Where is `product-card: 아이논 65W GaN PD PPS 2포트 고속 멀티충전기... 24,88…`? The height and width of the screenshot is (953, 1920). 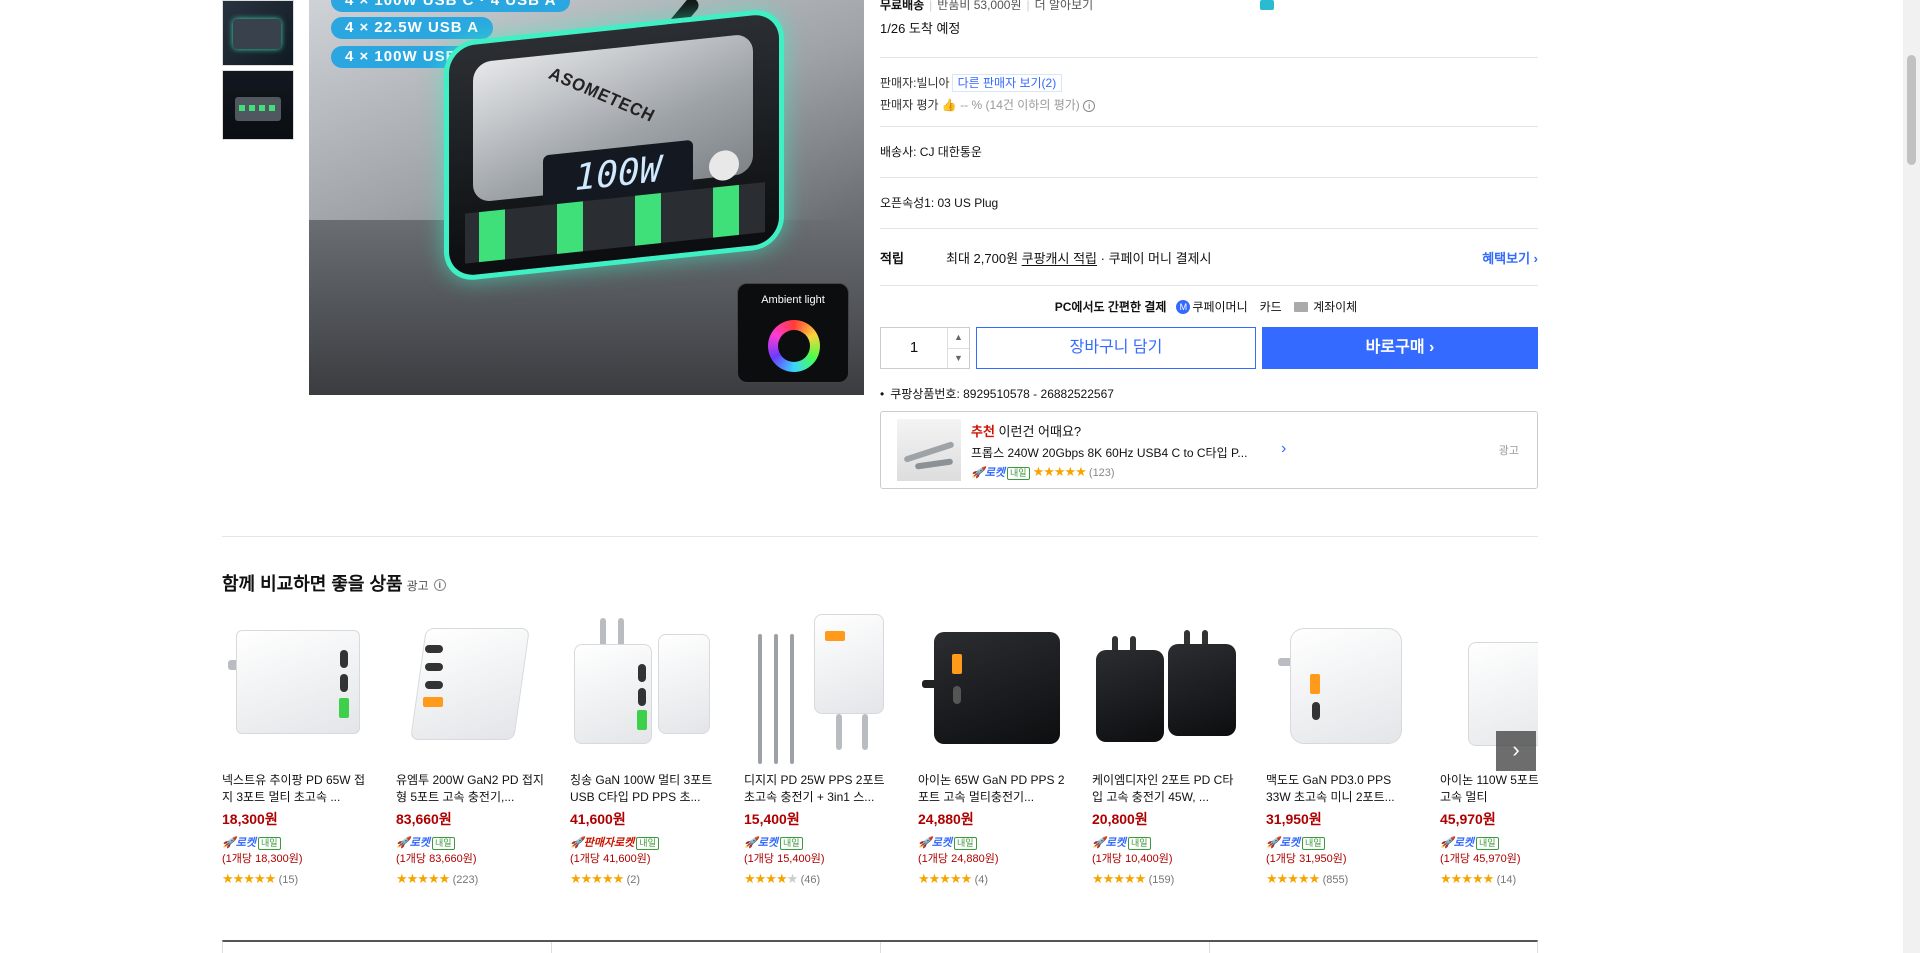 product-card: 아이논 65W GaN PD PPS 2포트 고속 멀티충전기... 24,88… is located at coordinates (993, 750).